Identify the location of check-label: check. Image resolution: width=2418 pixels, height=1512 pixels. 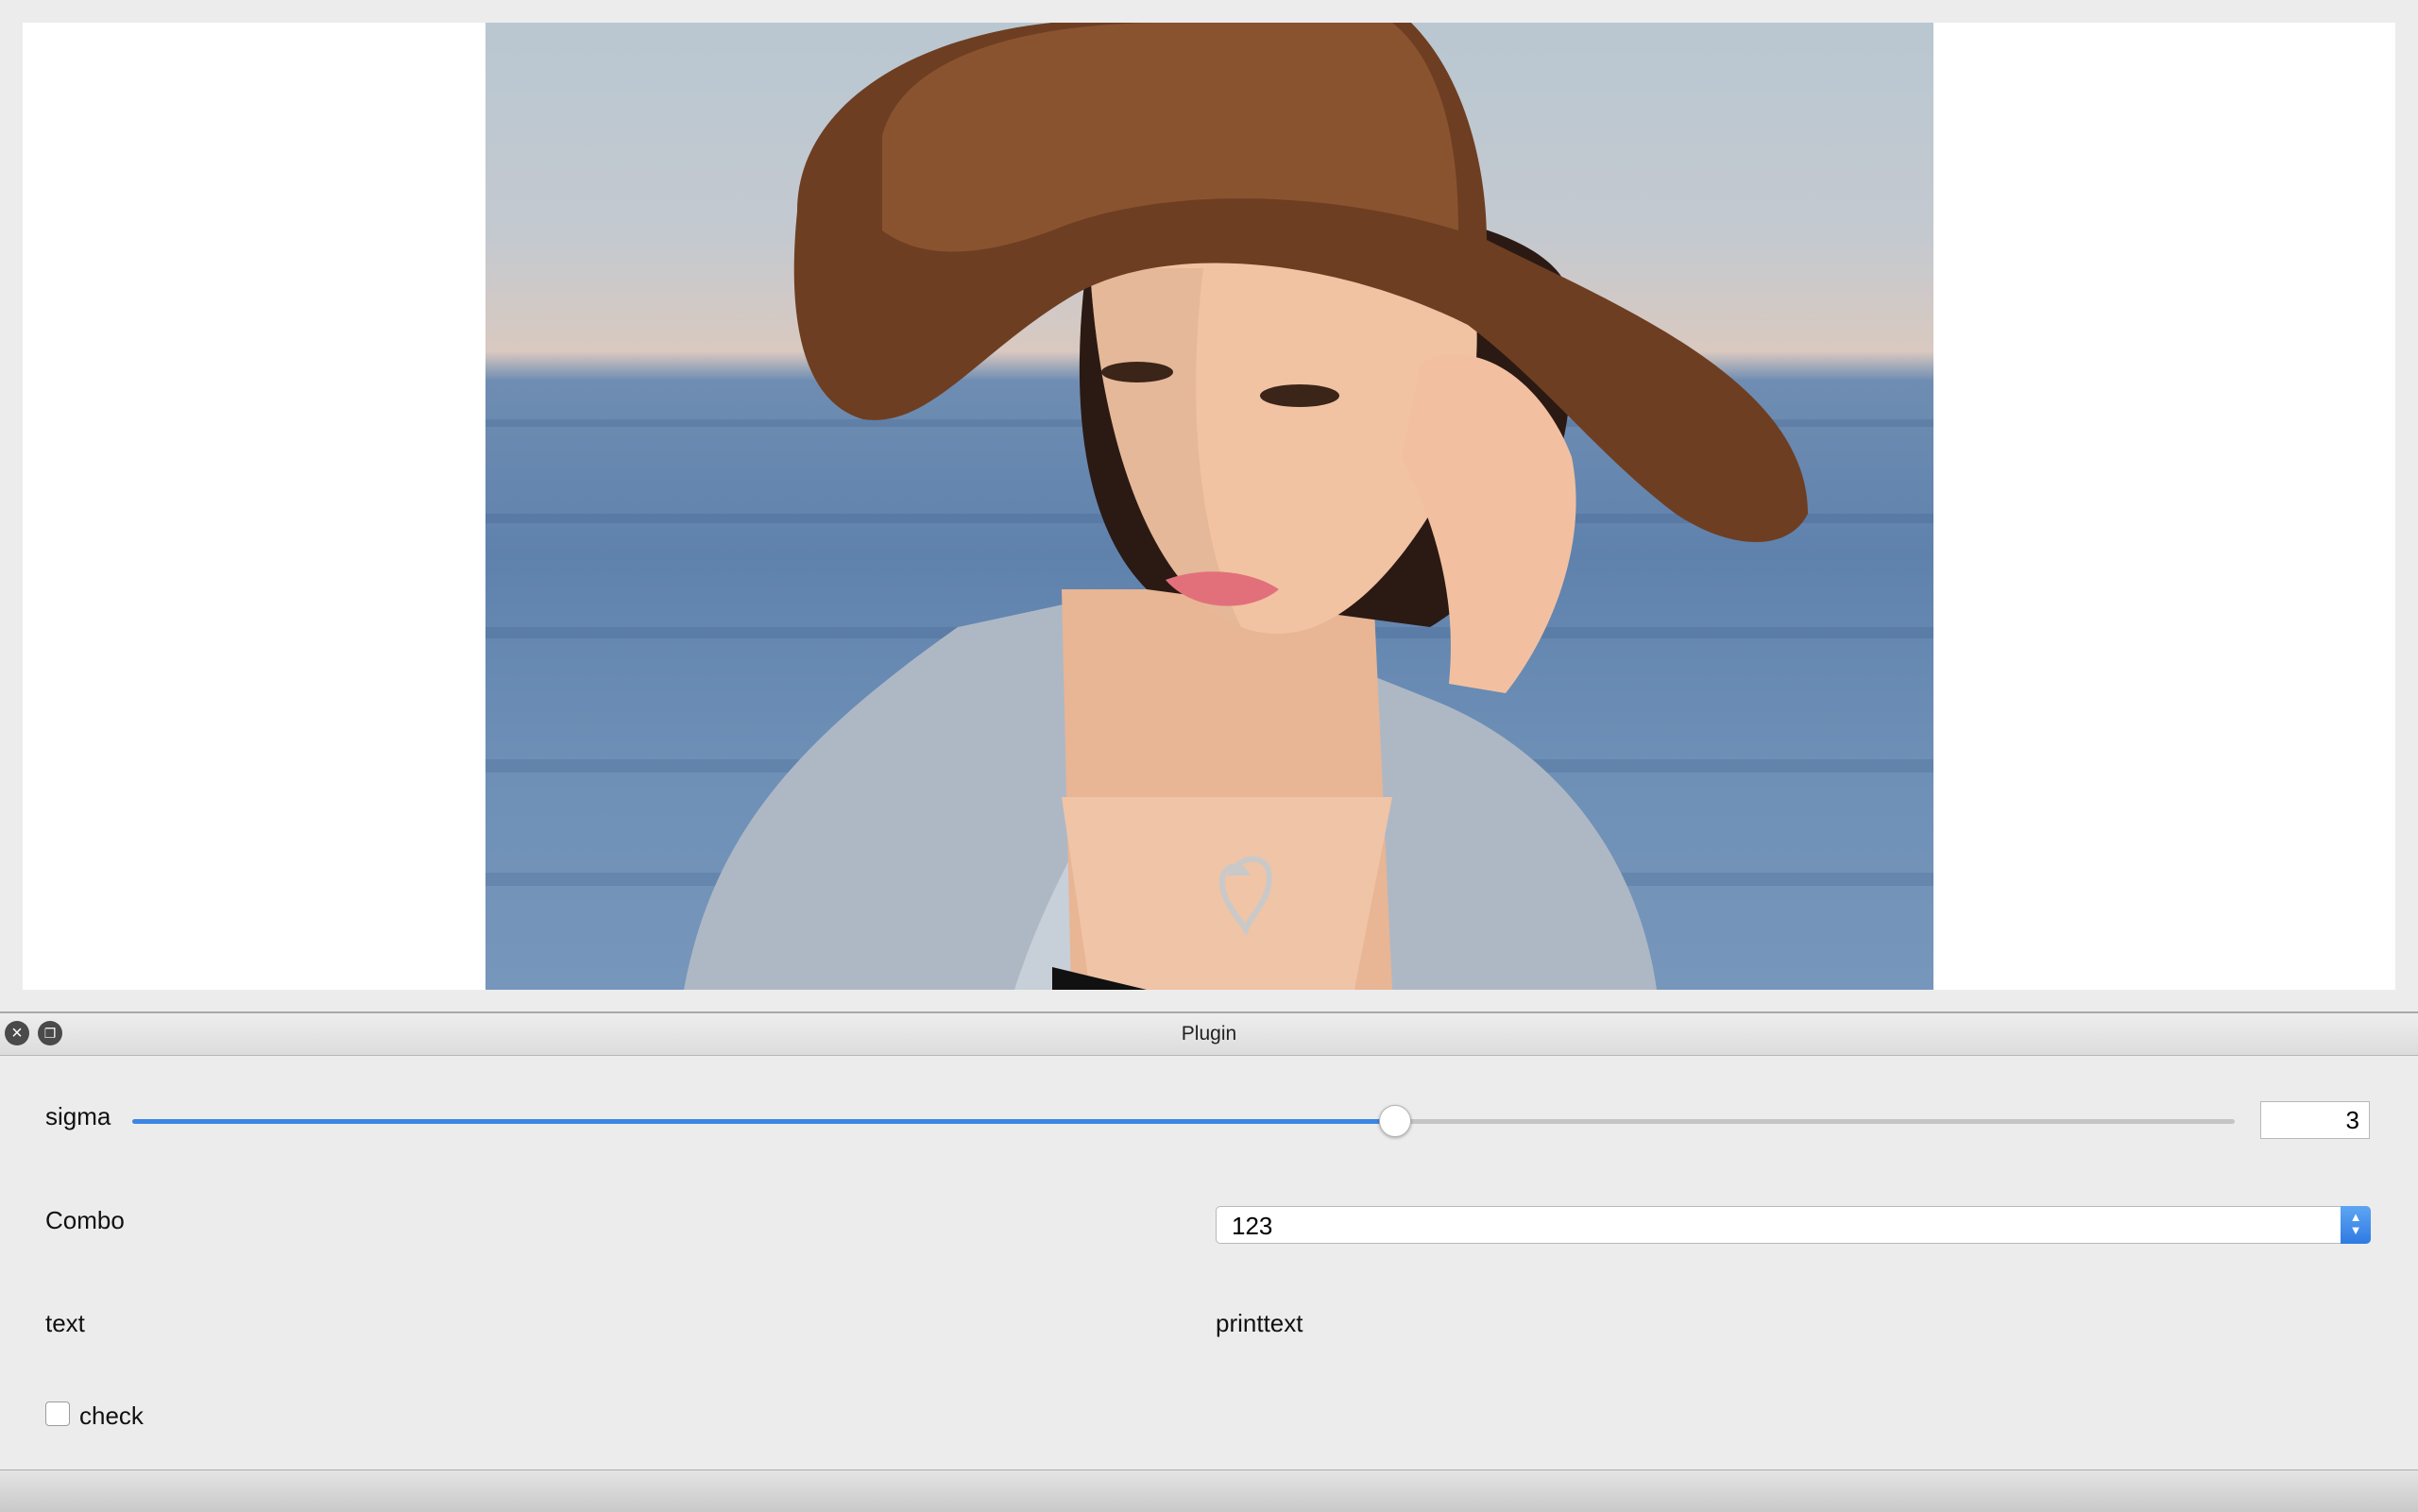
(112, 1416).